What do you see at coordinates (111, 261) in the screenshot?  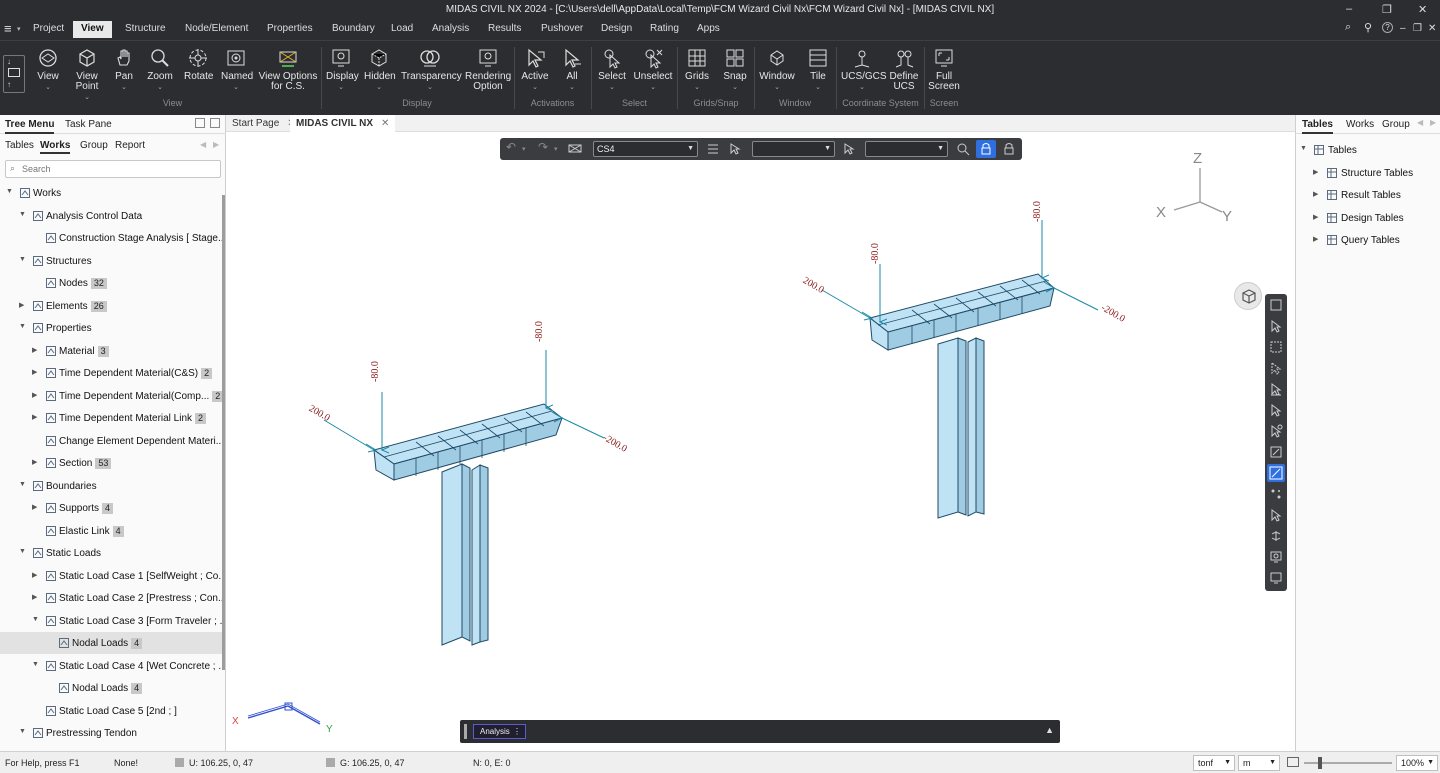 I see `tree-item: ▼ Structures` at bounding box center [111, 261].